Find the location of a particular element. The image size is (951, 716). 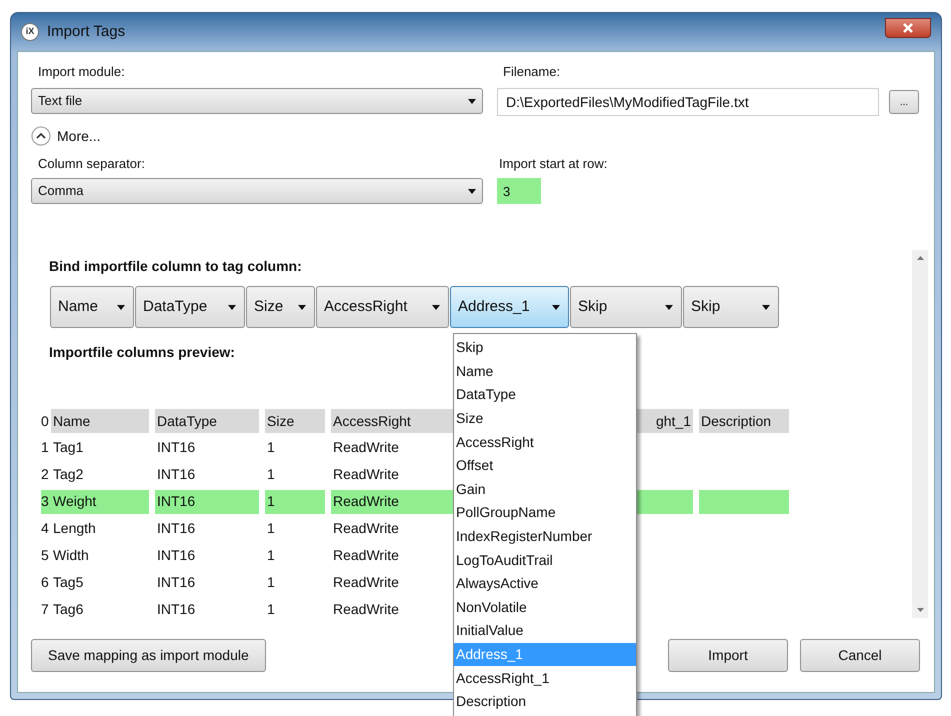

save-mapping-button: Save mapping as import module is located at coordinates (148, 655).